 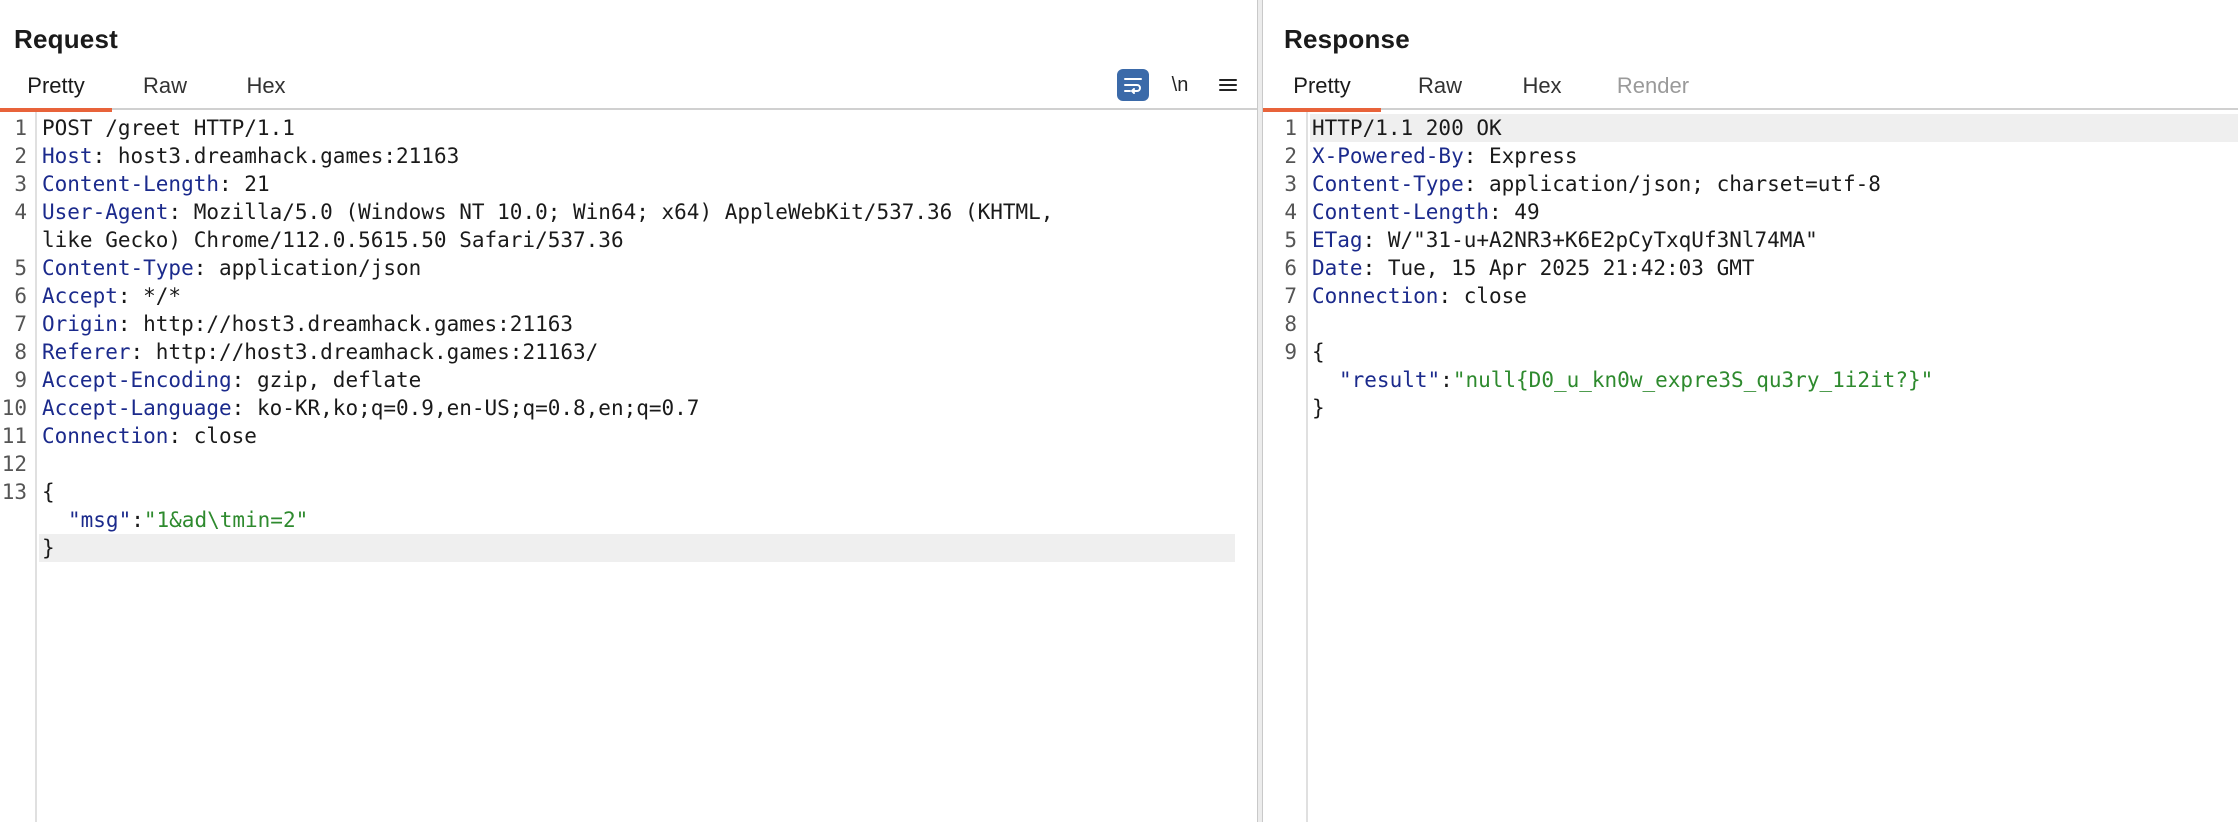 What do you see at coordinates (1407, 128) in the screenshot?
I see `status-line: HTTP/1.1 200 OK` at bounding box center [1407, 128].